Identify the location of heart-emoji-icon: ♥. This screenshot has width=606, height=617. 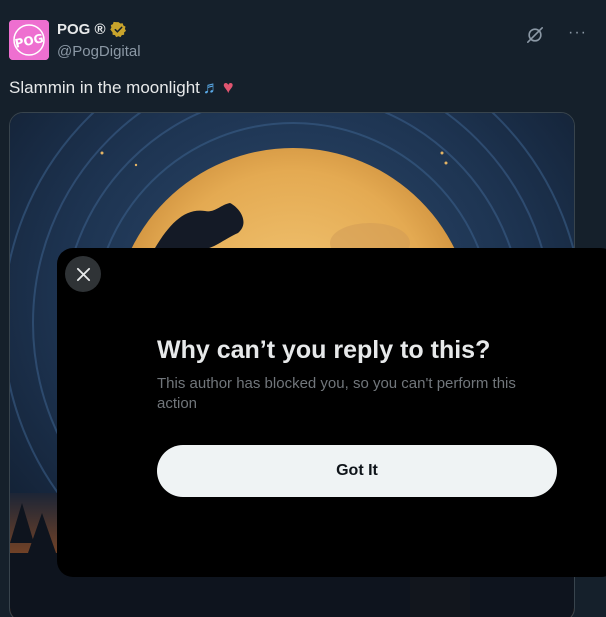
(228, 87).